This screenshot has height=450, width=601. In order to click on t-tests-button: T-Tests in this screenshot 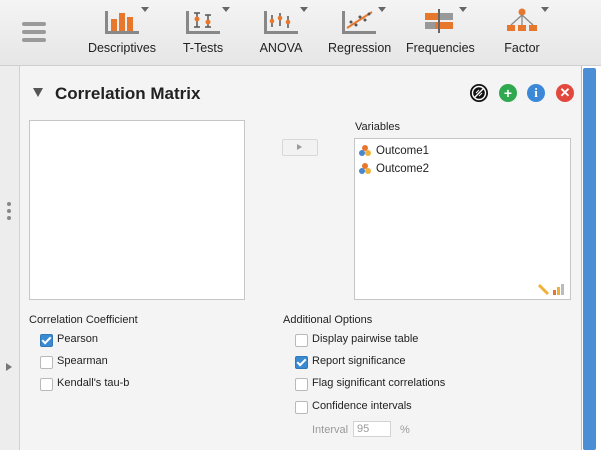, I will do `click(205, 33)`.